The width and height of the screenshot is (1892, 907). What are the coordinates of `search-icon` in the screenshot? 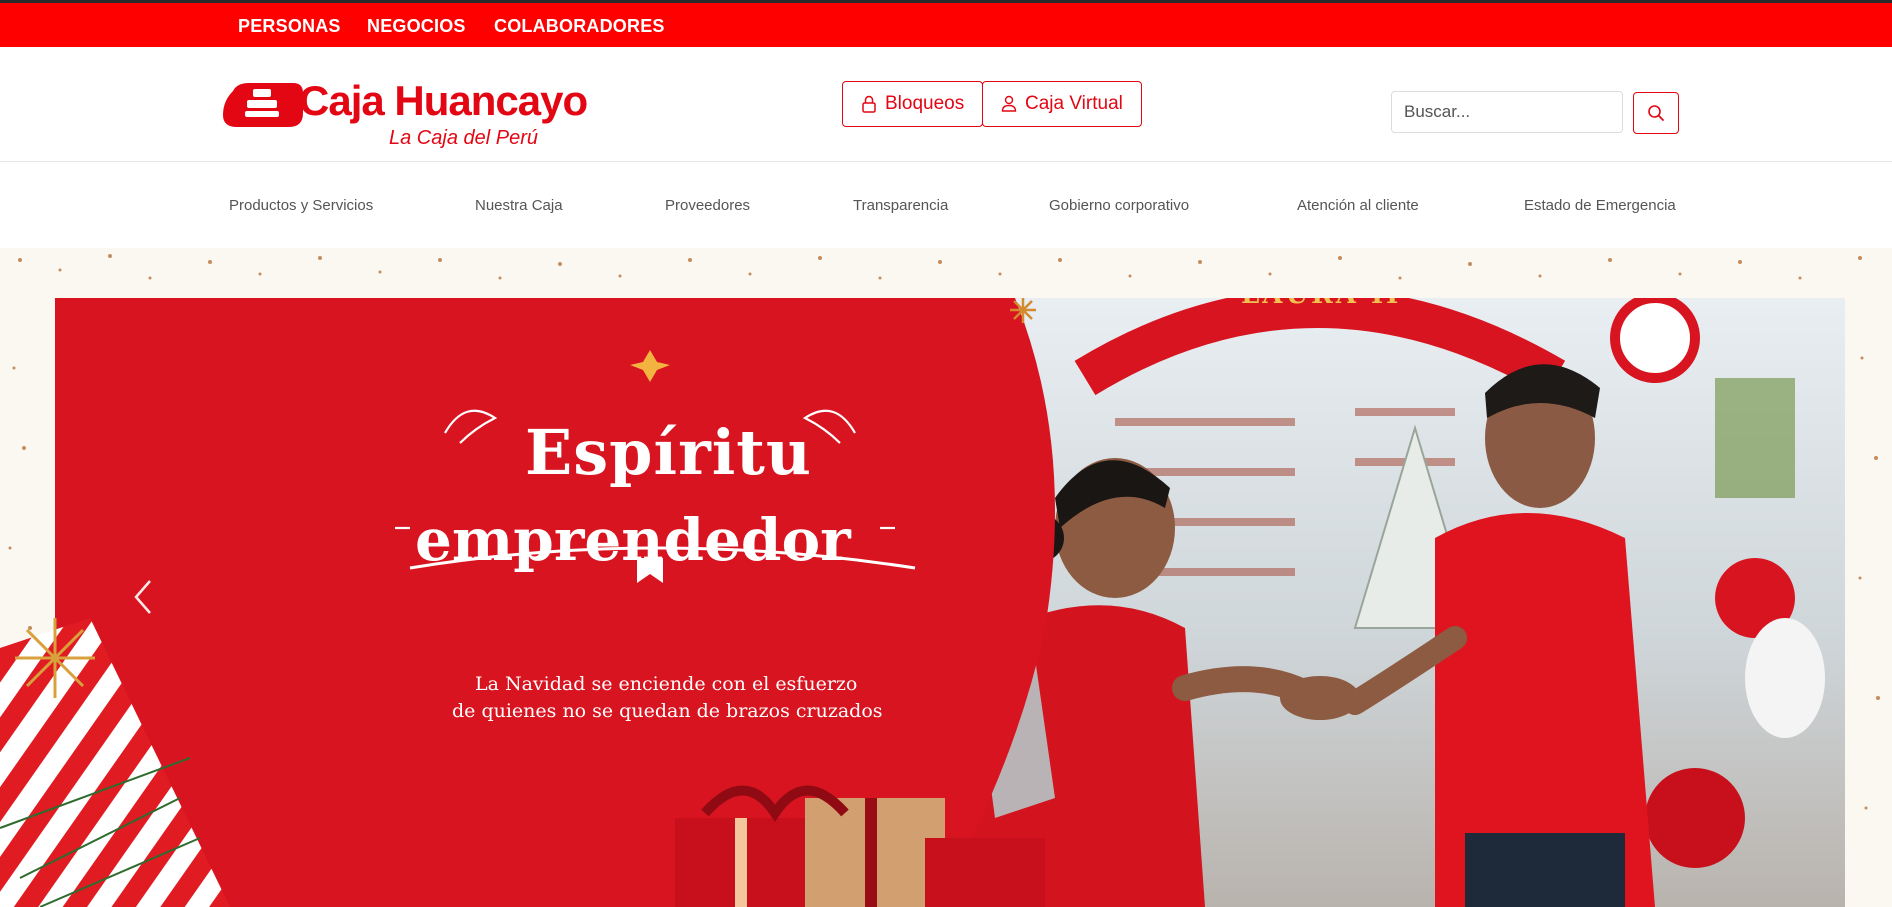 It's located at (1656, 113).